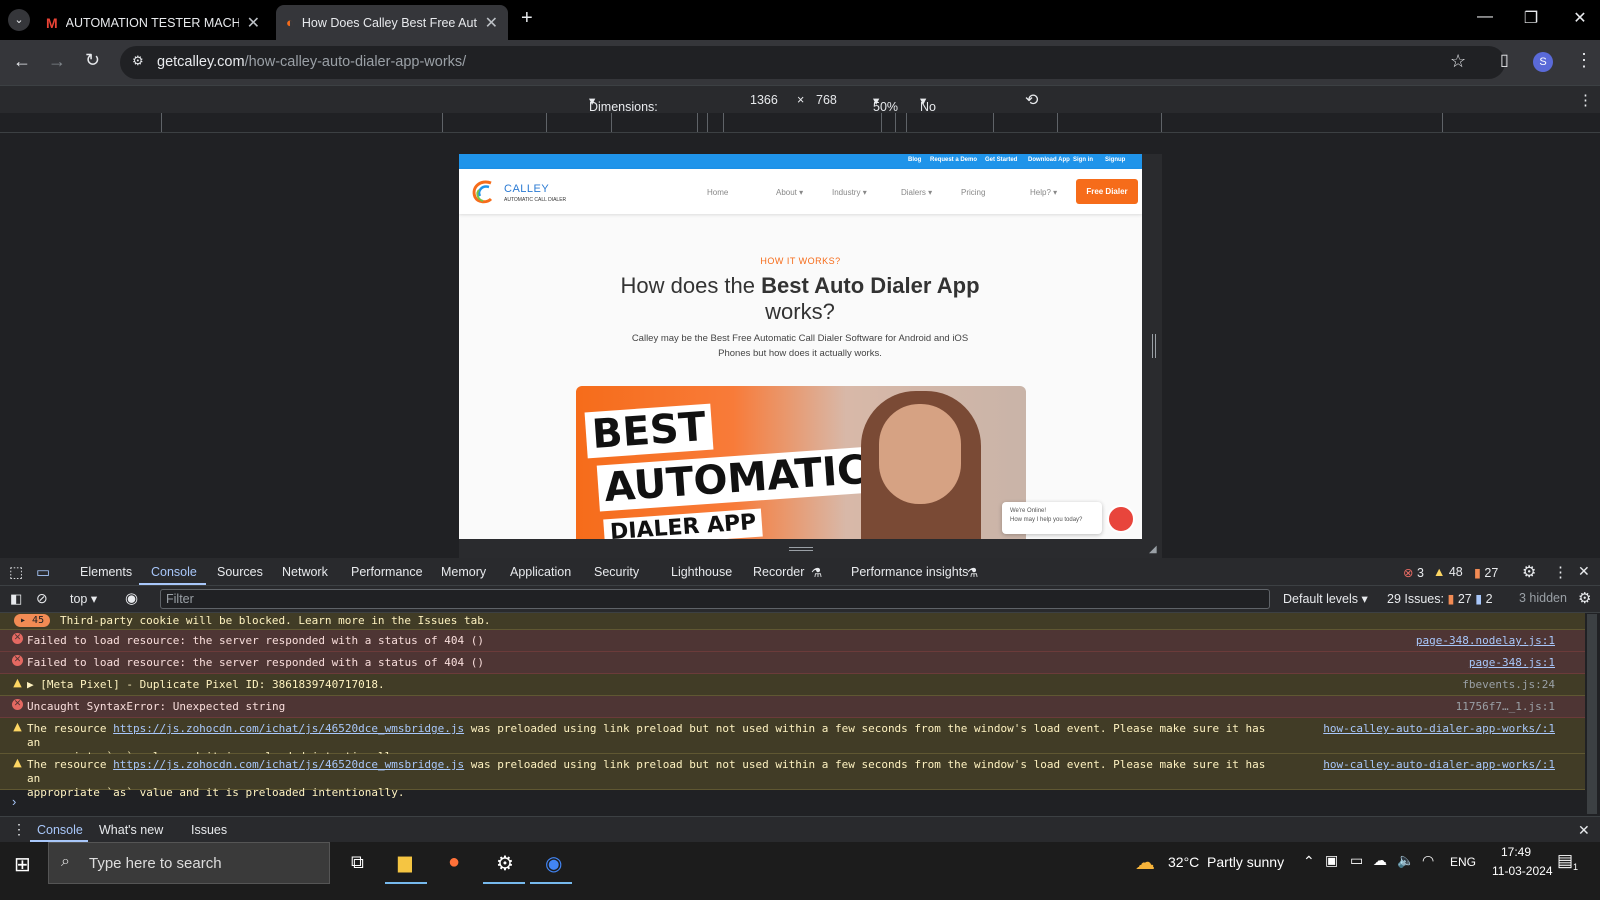 The width and height of the screenshot is (1600, 900). I want to click on weather-text: 32°C Partly sunny, so click(1226, 862).